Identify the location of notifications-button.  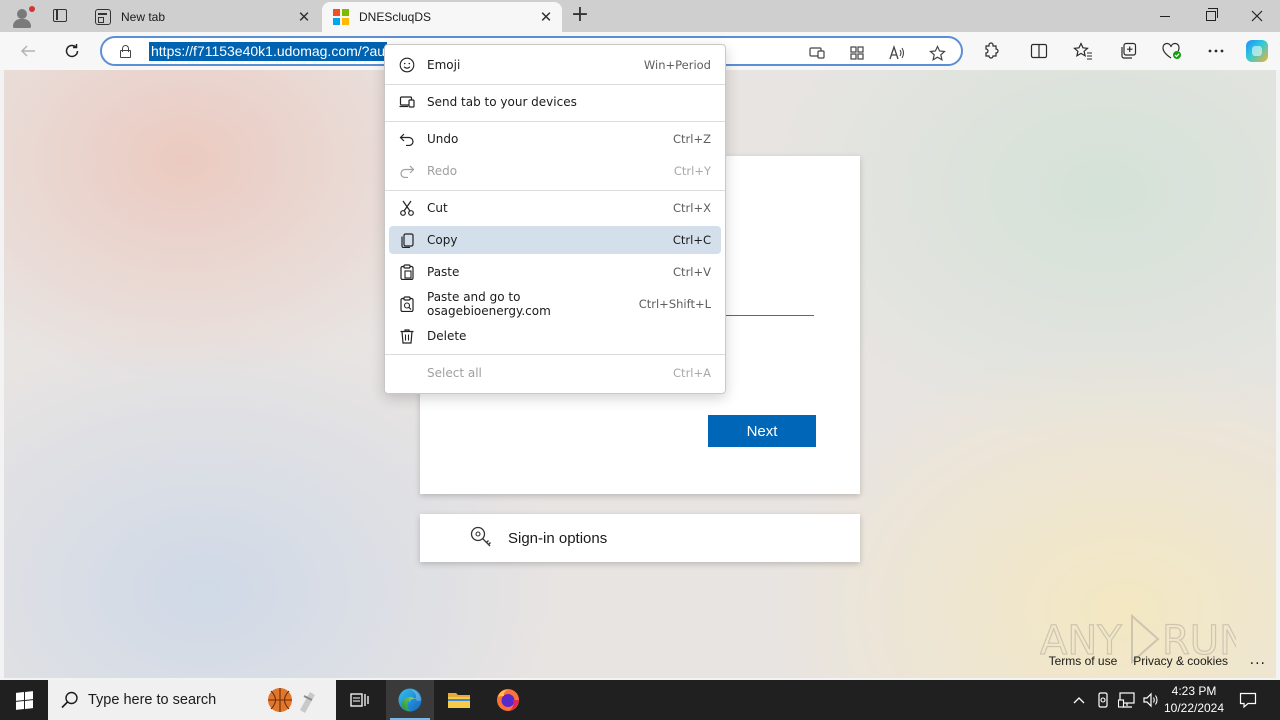
(1248, 700).